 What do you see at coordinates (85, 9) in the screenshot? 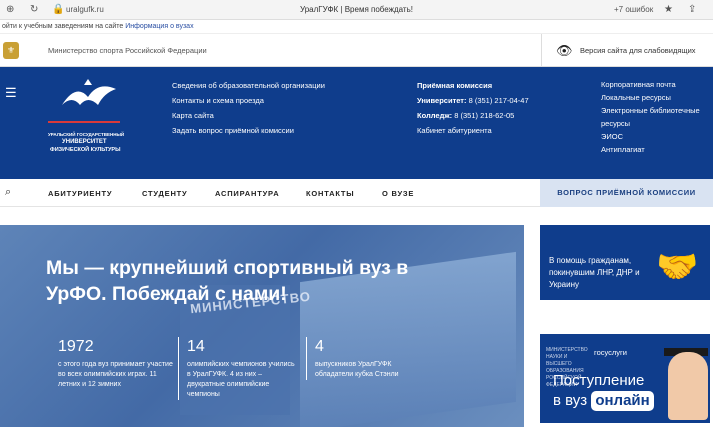
I see `address-bar: uralgufk.ru` at bounding box center [85, 9].